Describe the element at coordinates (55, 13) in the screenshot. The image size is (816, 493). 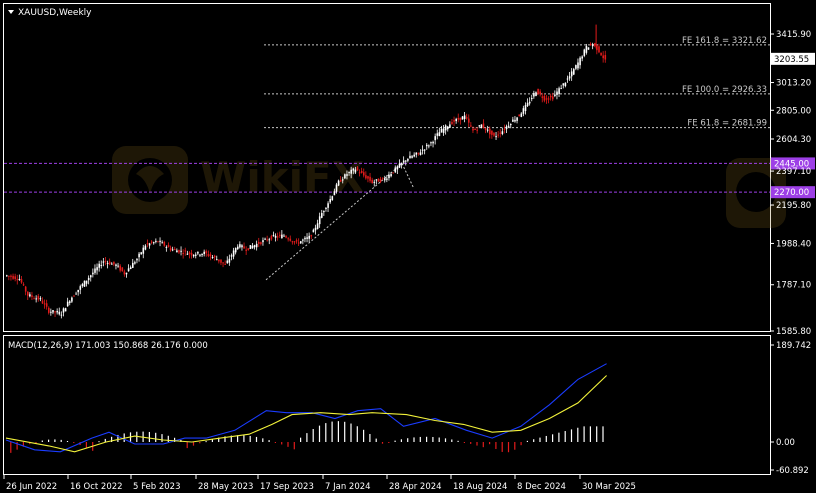
I see `symbol-title: XAUUSD,Weekly` at that location.